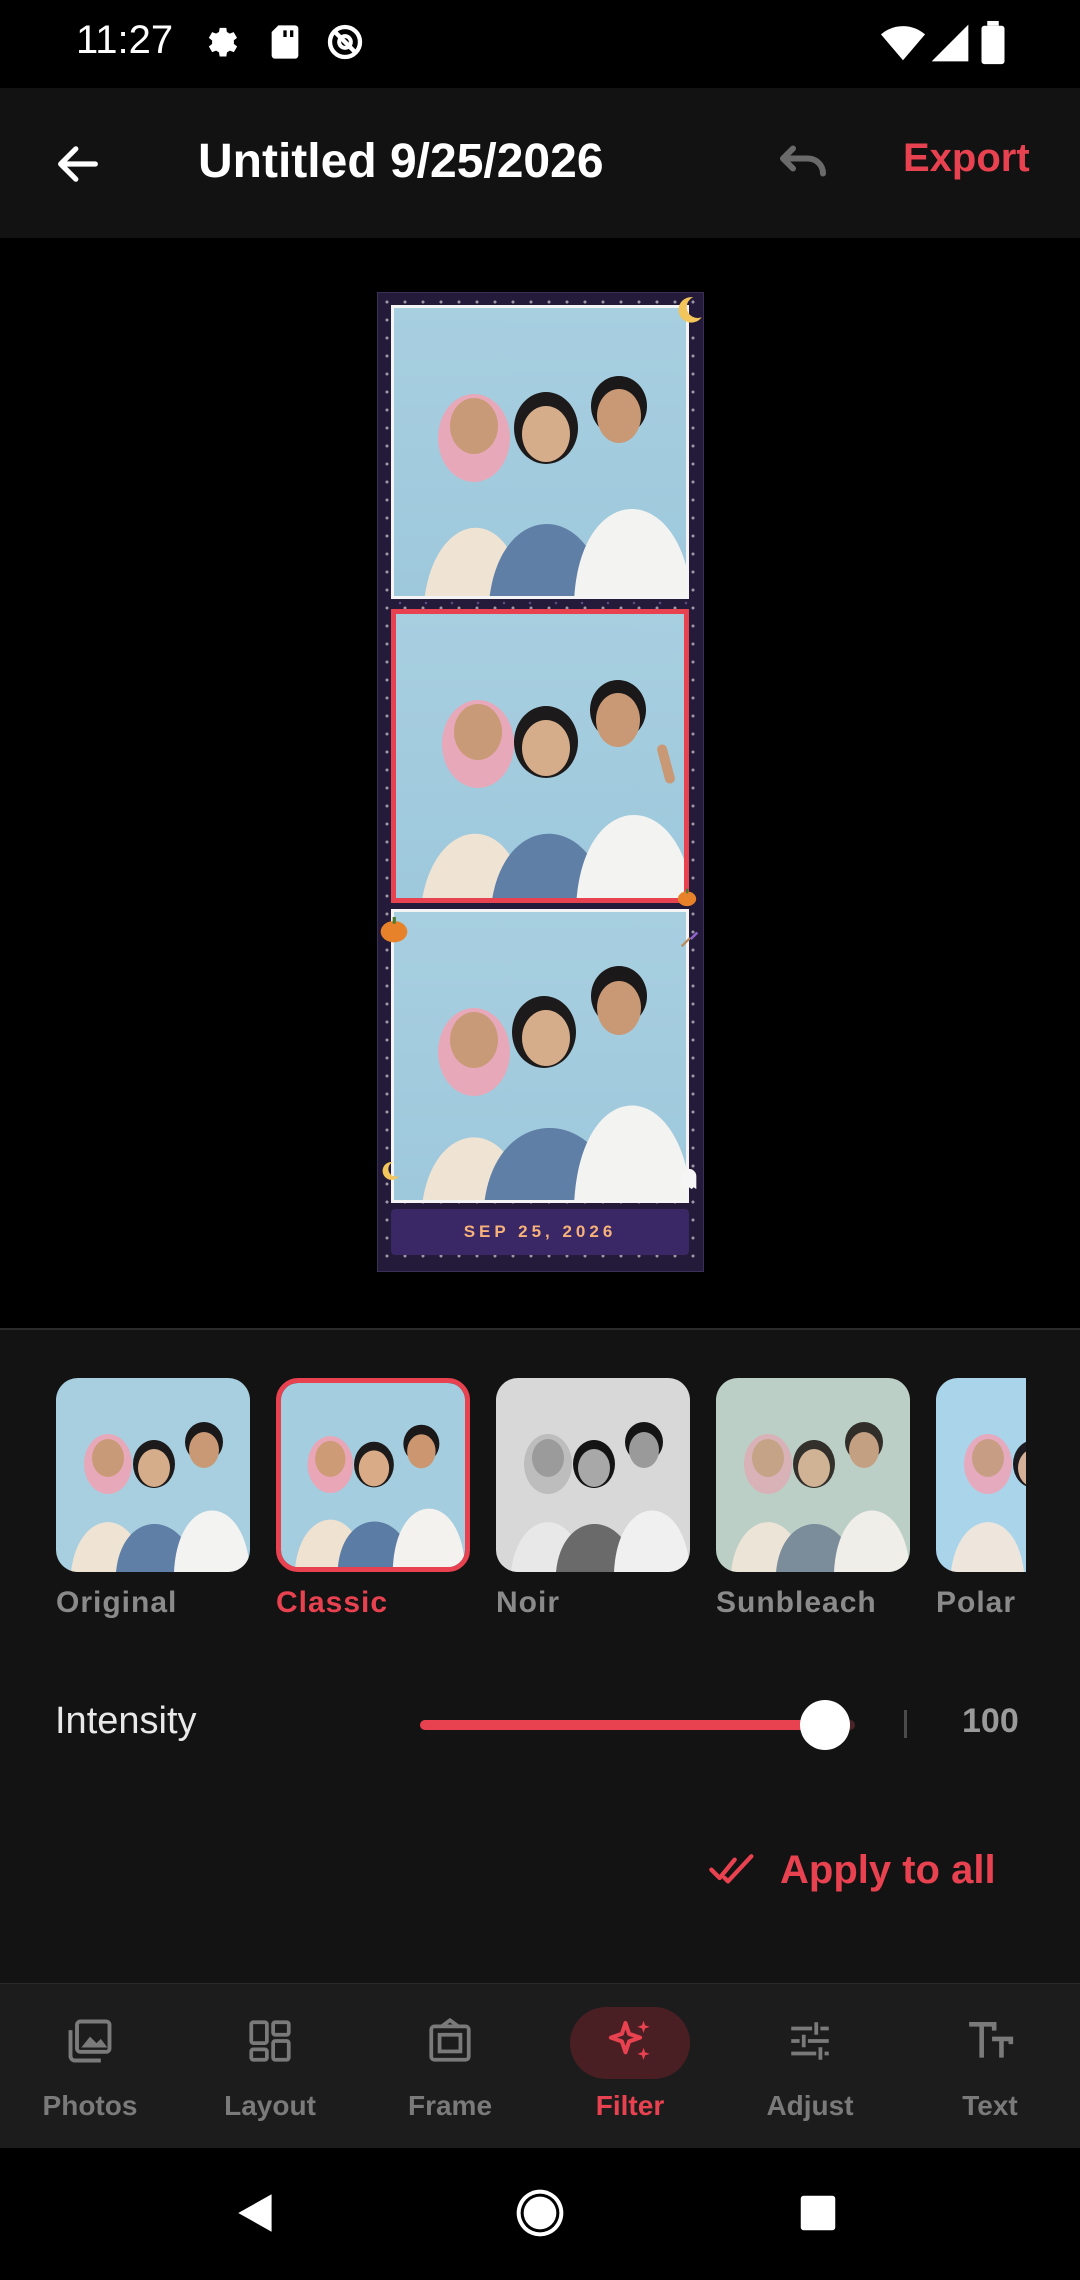 The height and width of the screenshot is (2280, 1080). What do you see at coordinates (905, 1724) in the screenshot?
I see `slider-tick` at bounding box center [905, 1724].